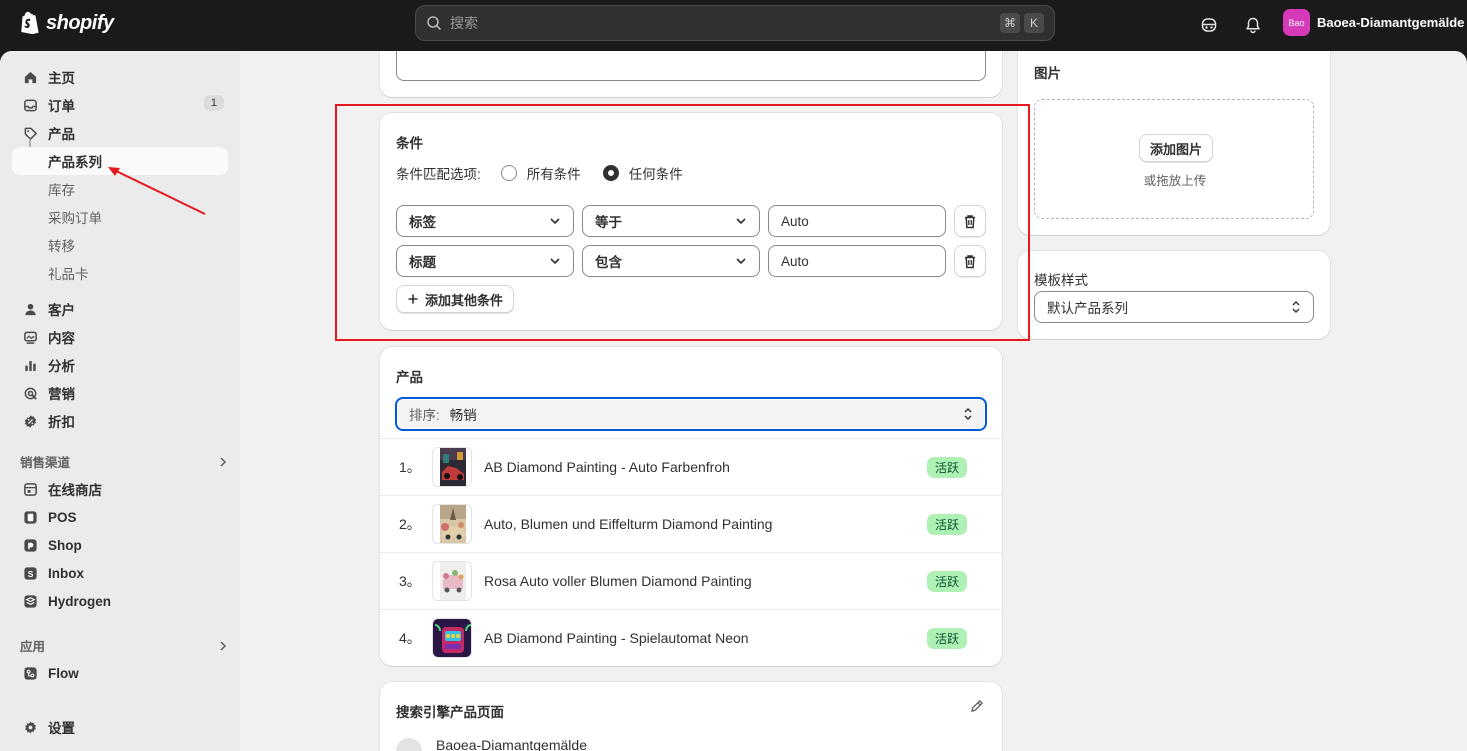  I want to click on button-label: 添加图片, so click(1176, 149).